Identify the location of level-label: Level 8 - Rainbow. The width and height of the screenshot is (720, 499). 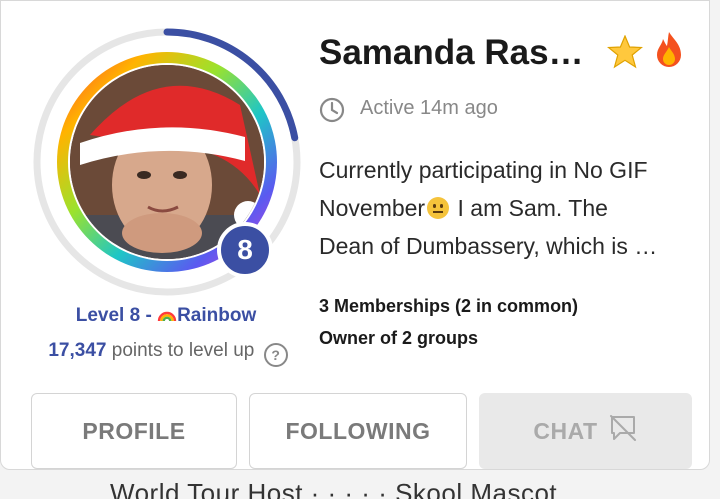
(166, 316).